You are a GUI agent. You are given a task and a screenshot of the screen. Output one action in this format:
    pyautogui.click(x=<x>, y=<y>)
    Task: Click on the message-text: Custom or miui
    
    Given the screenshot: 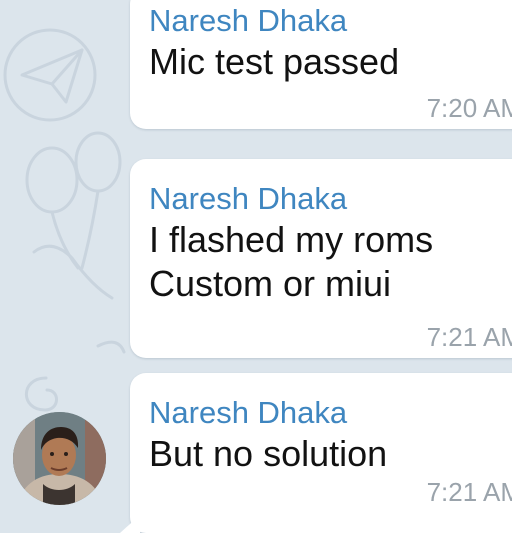 What is the action you would take?
    pyautogui.click(x=270, y=283)
    